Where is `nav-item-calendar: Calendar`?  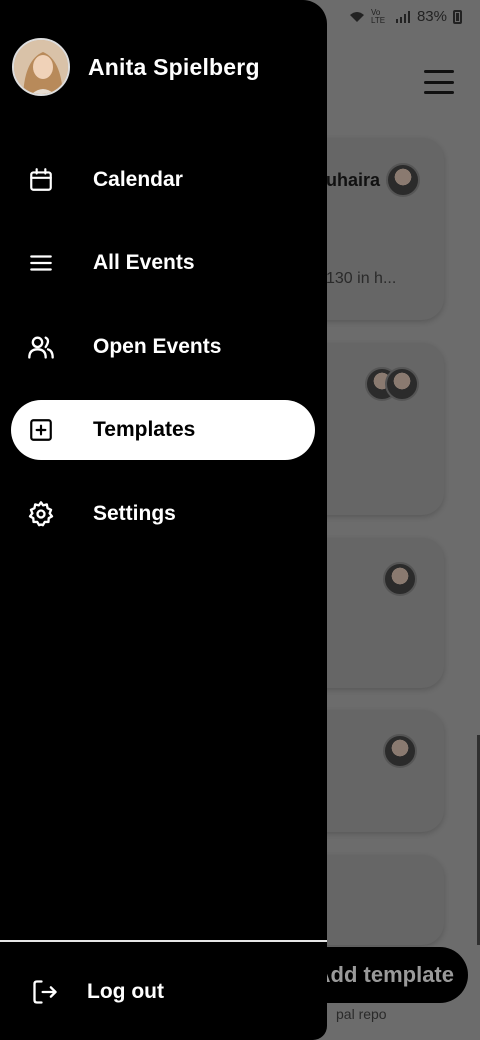 nav-item-calendar: Calendar is located at coordinates (163, 180).